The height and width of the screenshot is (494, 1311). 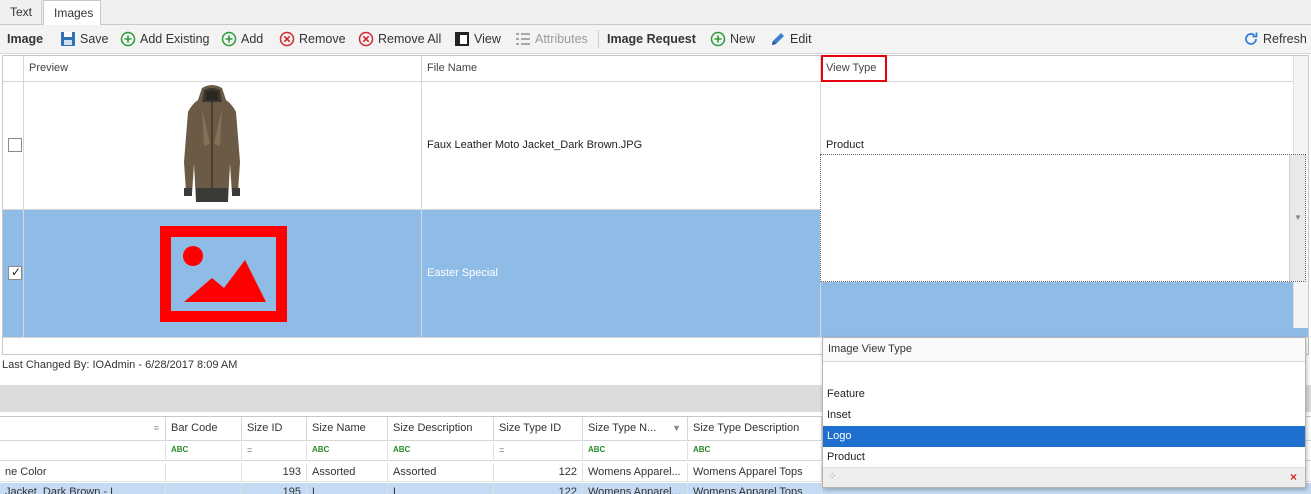 I want to click on dropdown-item-product: Product, so click(x=1064, y=457).